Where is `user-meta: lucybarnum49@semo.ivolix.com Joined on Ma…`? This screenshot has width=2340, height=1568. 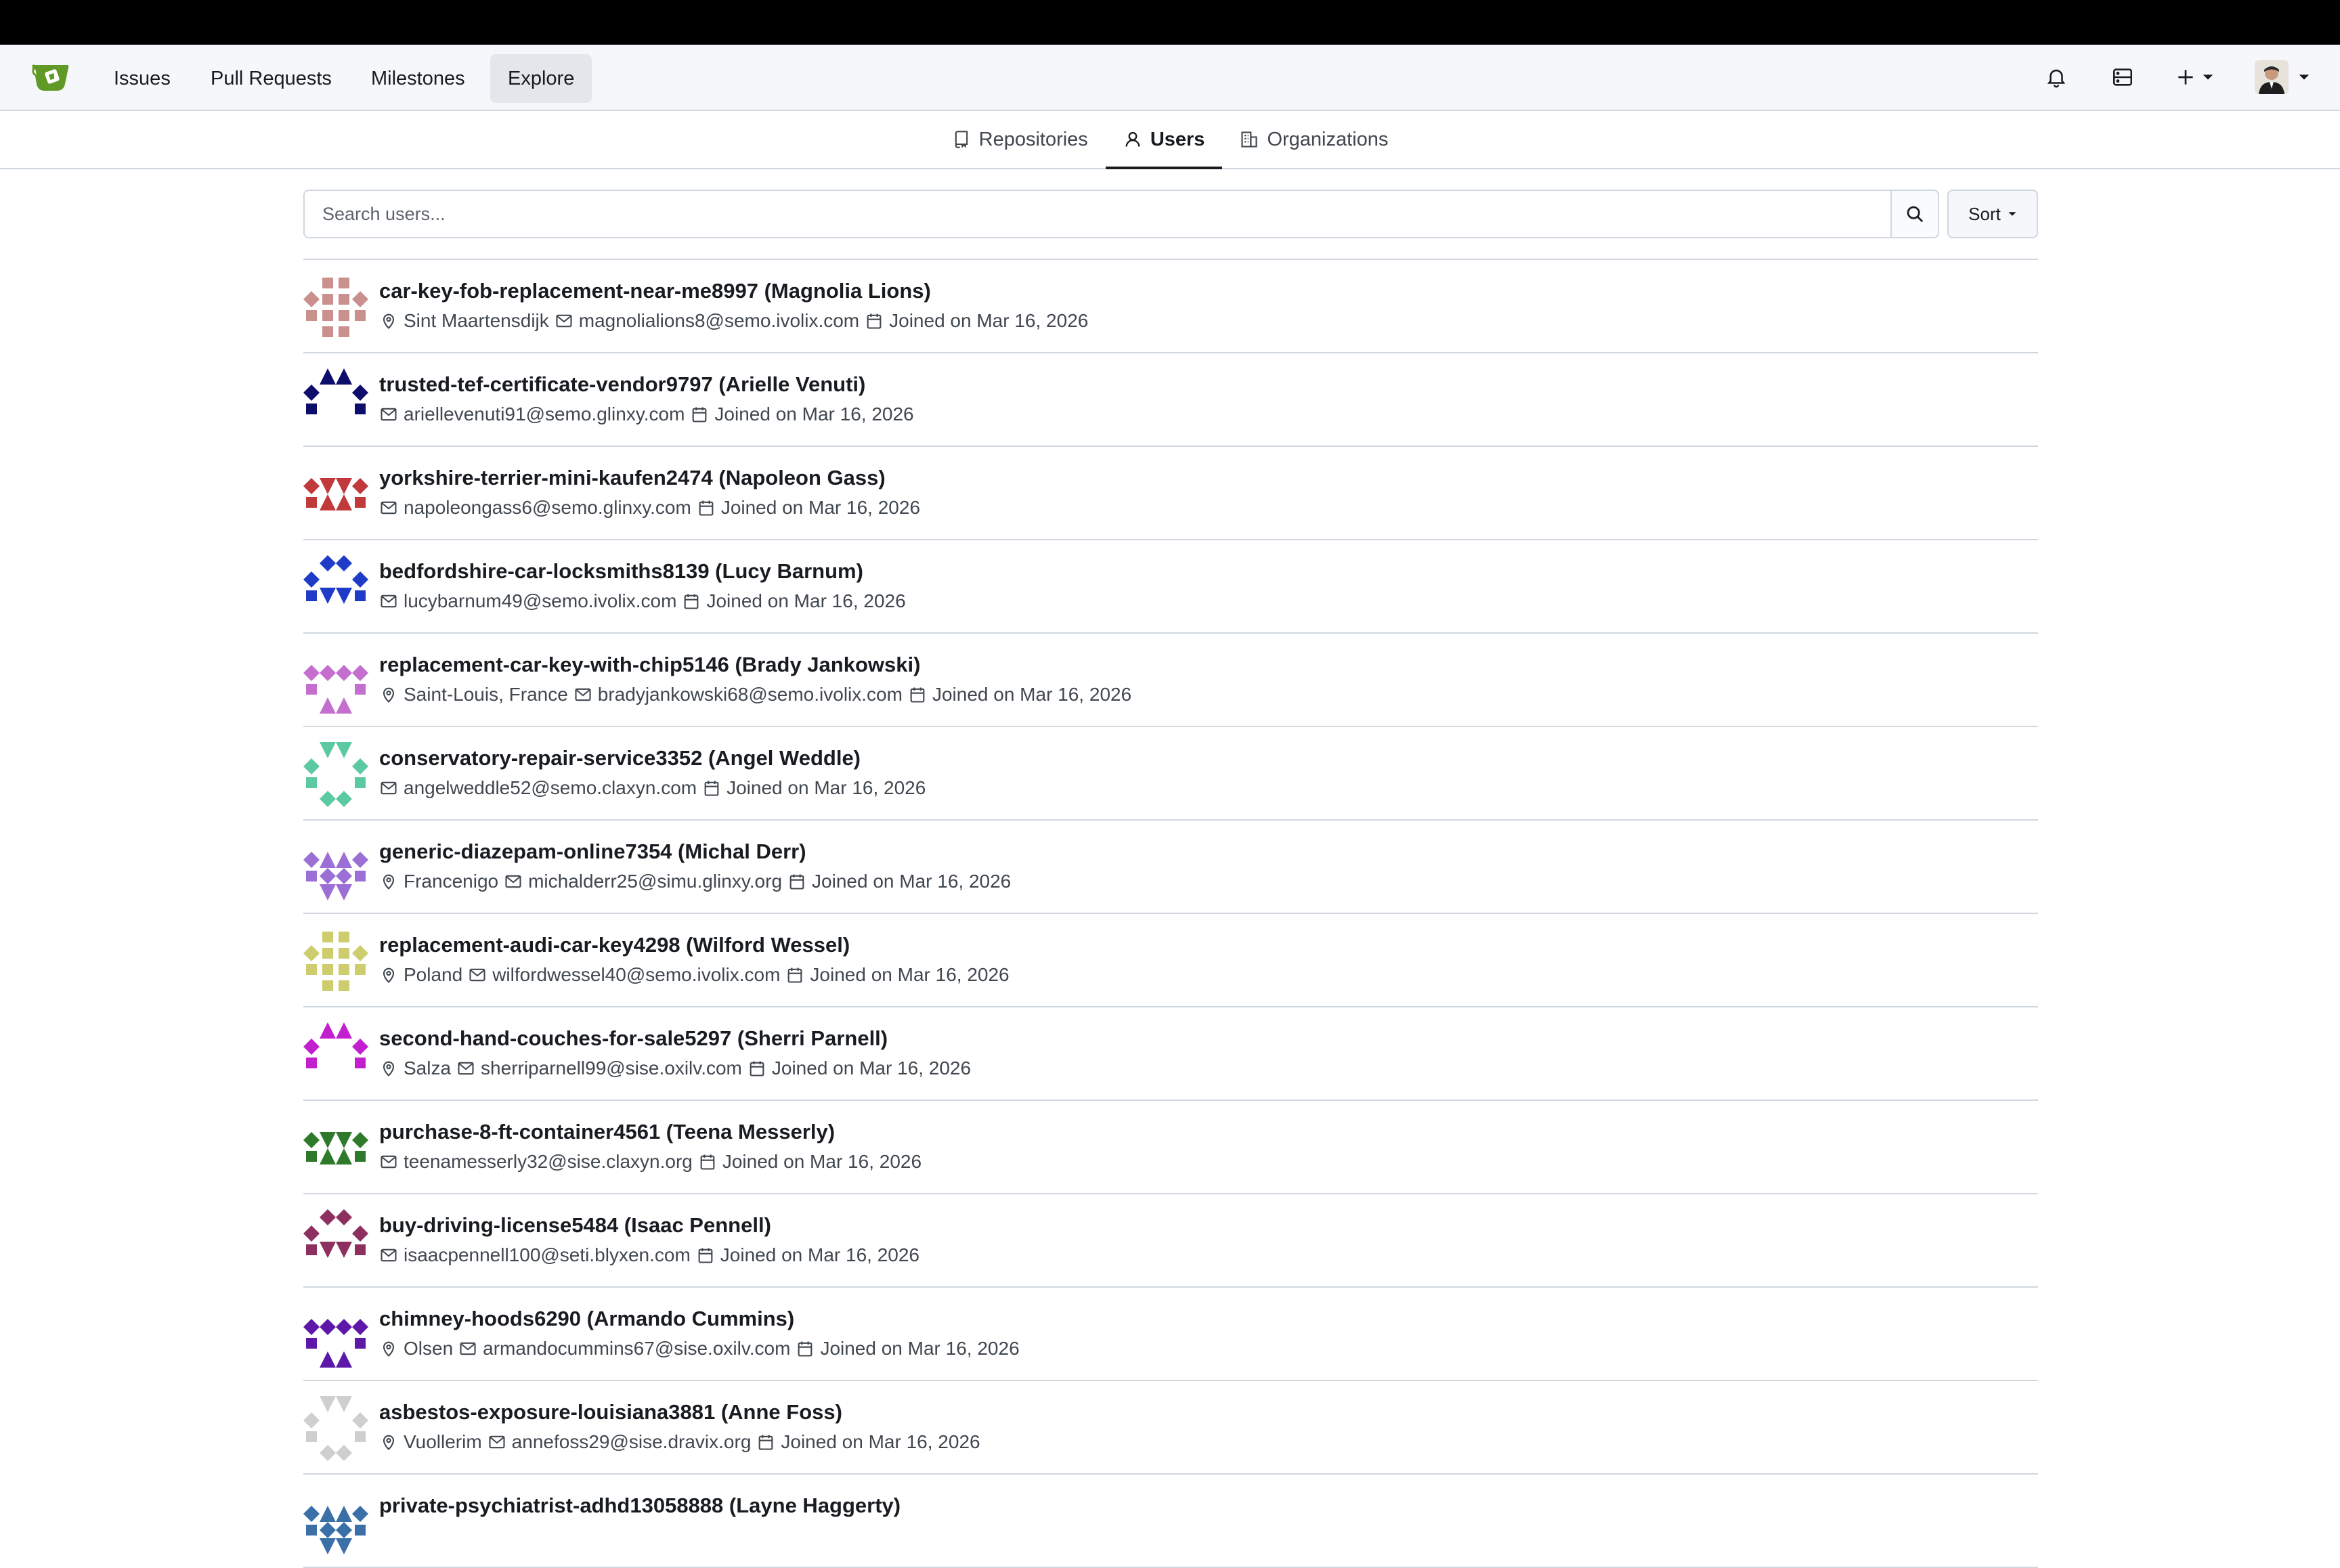
user-meta: lucybarnum49@semo.ivolix.com Joined on Ma… is located at coordinates (645, 601).